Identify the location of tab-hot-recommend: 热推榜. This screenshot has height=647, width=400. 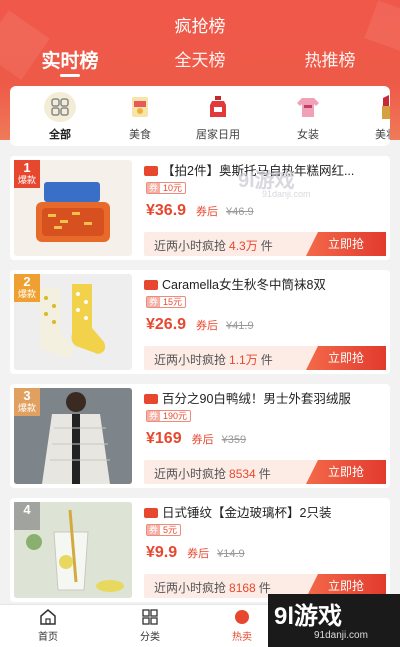
(330, 58).